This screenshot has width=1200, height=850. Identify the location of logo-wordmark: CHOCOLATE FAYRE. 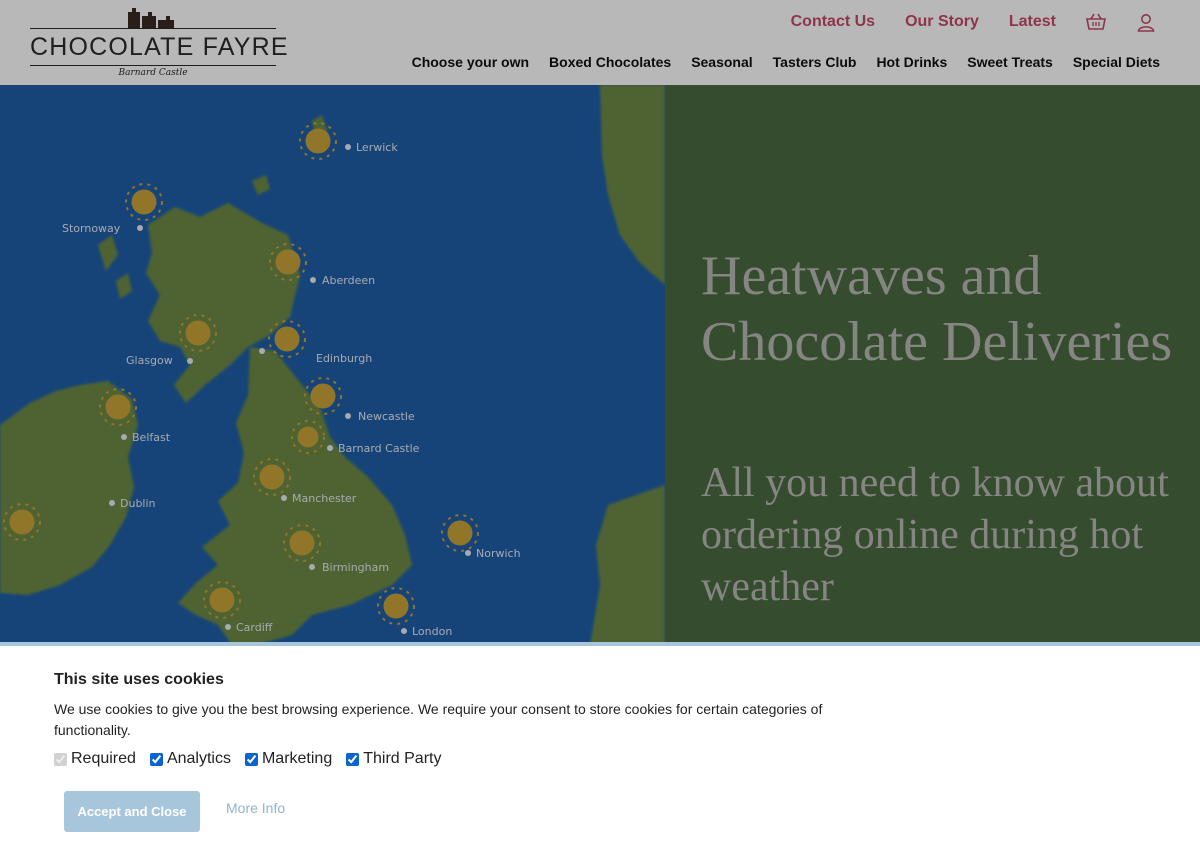
(159, 47).